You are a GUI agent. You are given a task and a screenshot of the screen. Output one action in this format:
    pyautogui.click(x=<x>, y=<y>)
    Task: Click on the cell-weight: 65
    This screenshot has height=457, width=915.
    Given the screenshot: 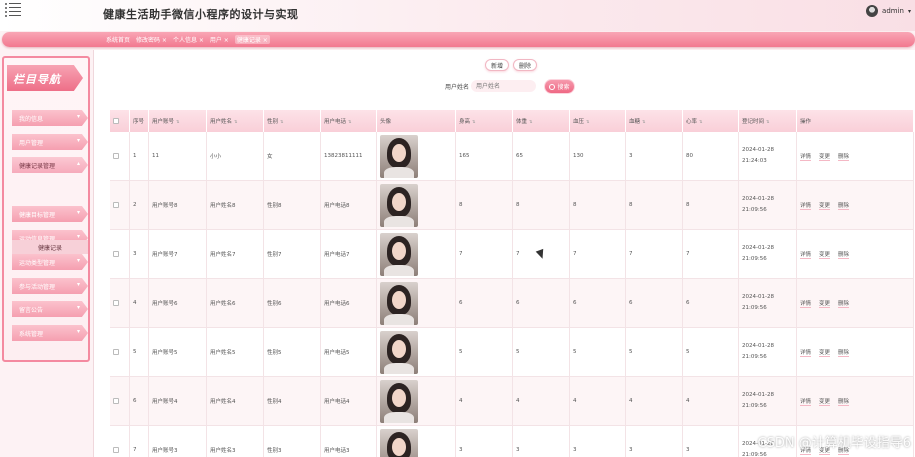 What is the action you would take?
    pyautogui.click(x=541, y=156)
    